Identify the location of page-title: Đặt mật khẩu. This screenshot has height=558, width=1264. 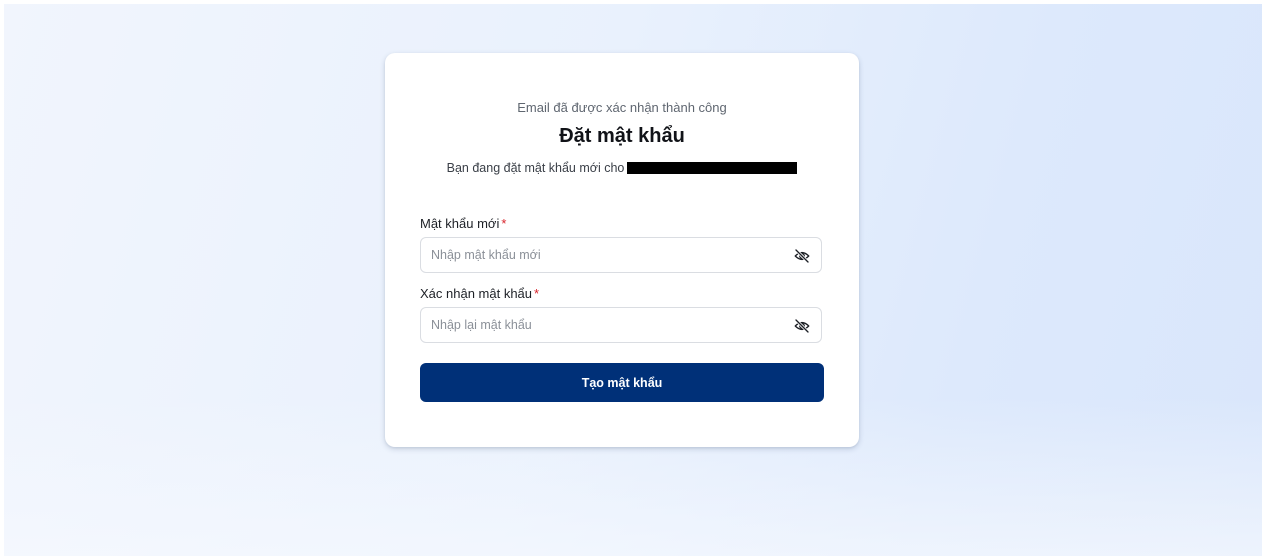
(622, 136).